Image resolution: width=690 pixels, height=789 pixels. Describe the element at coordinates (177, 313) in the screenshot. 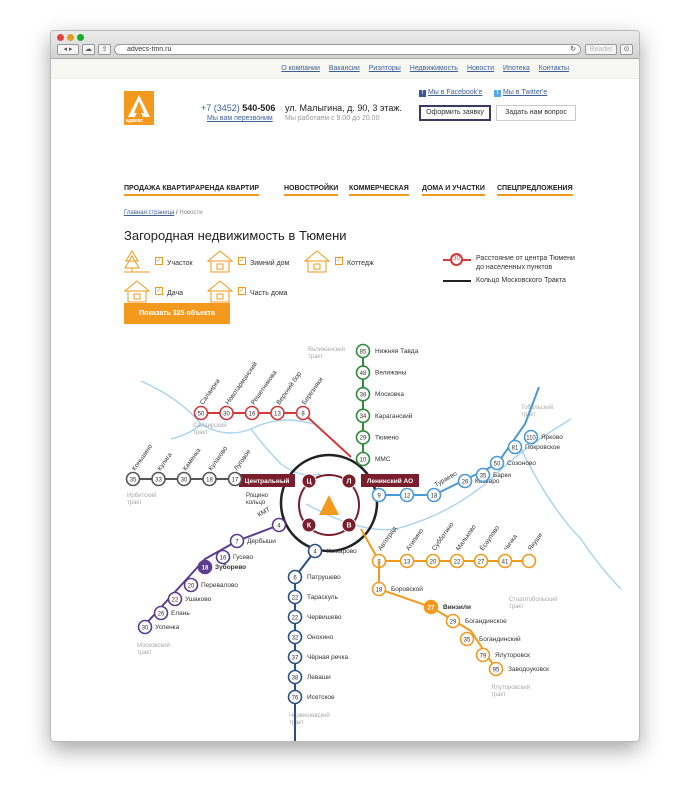

I see `show-objects-button: Показать 325 объекта` at that location.